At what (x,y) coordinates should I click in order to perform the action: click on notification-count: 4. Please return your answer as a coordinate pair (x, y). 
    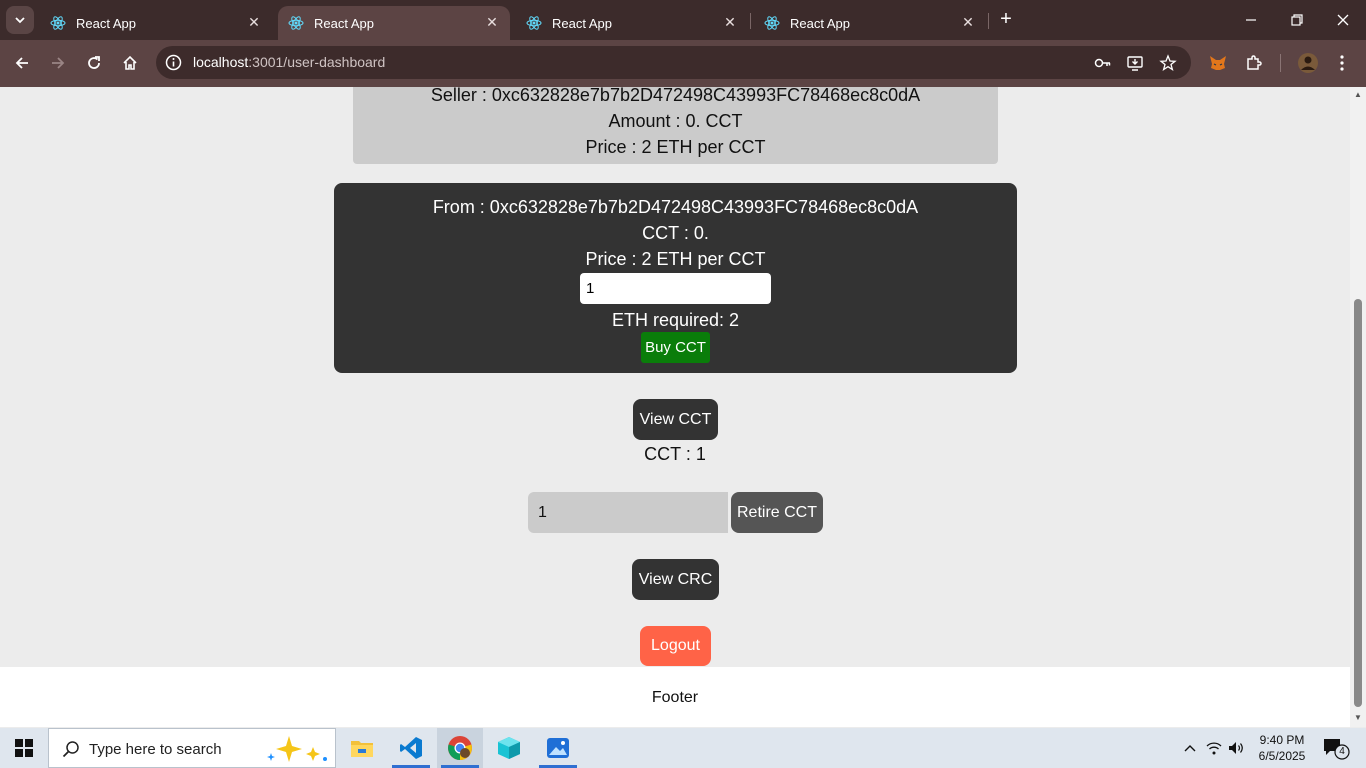
    Looking at the image, I should click on (1342, 751).